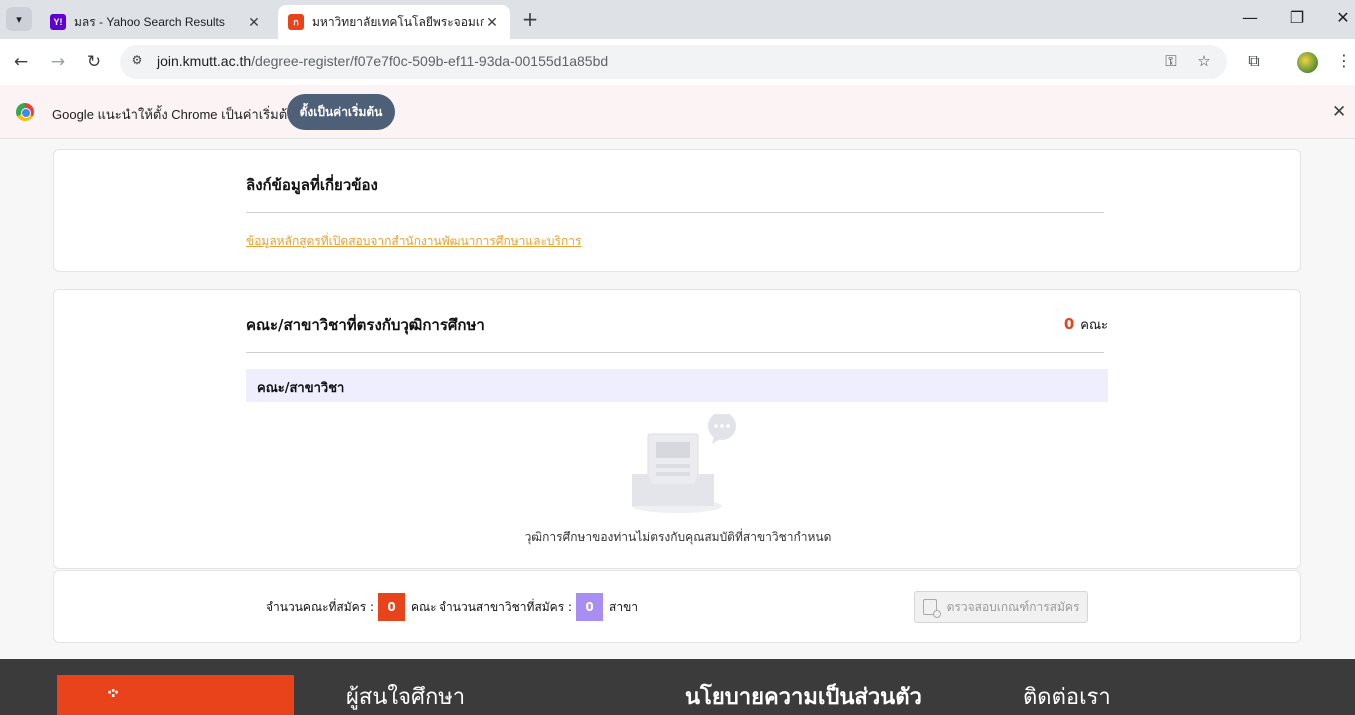  What do you see at coordinates (1094, 325) in the screenshot?
I see `faculty-count-unit: คณะ` at bounding box center [1094, 325].